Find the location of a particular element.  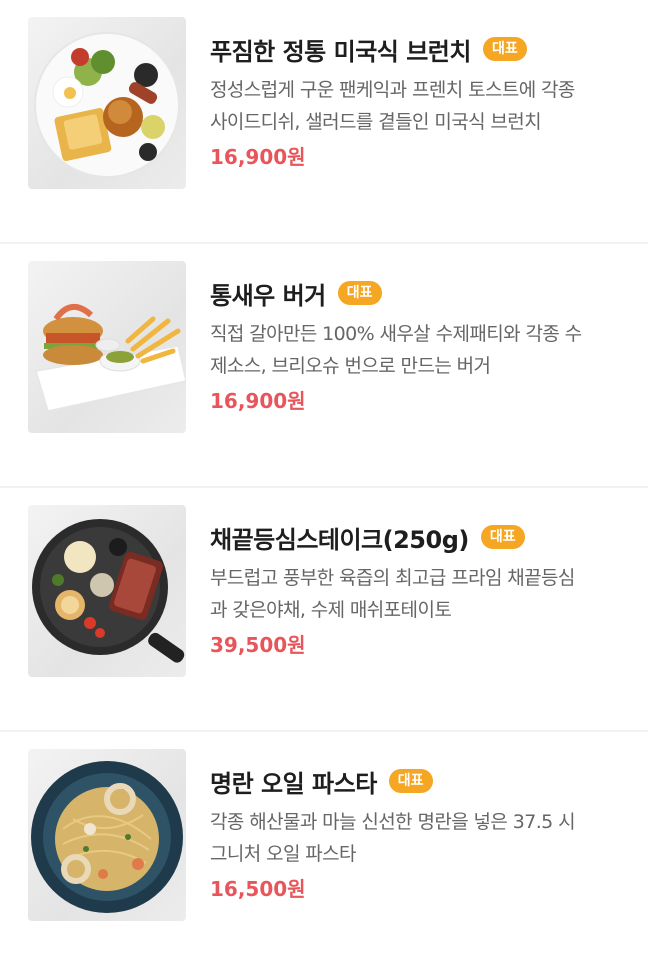

description-line: 사이드디쉬, 샐러드를 곁들인 미국식 브런치 is located at coordinates (376, 122).